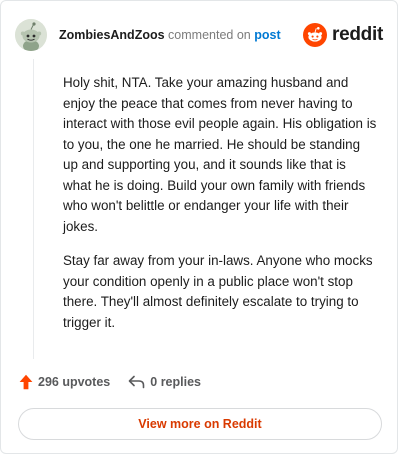 The width and height of the screenshot is (400, 456). What do you see at coordinates (33, 209) in the screenshot?
I see `thread-line` at bounding box center [33, 209].